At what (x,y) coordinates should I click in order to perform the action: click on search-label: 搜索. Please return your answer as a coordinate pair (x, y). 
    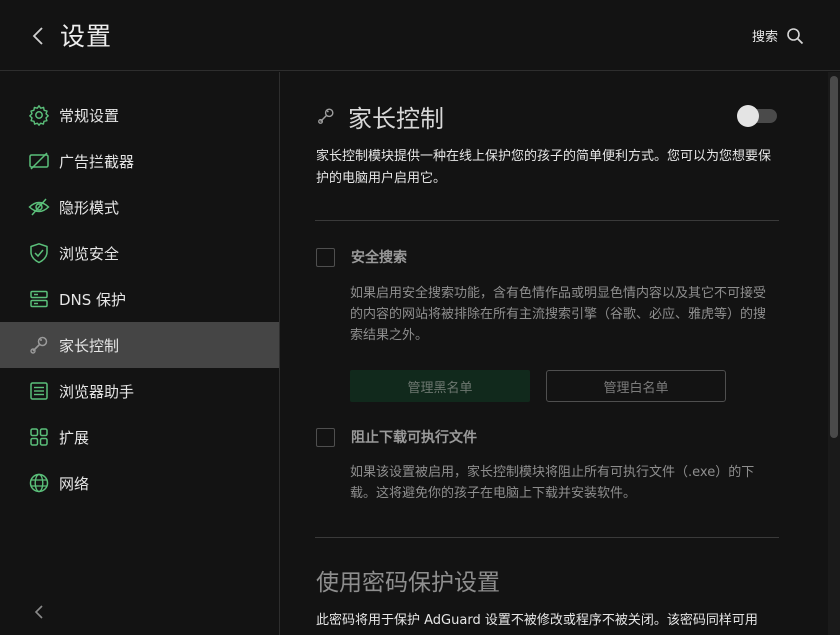
    Looking at the image, I should click on (764, 37).